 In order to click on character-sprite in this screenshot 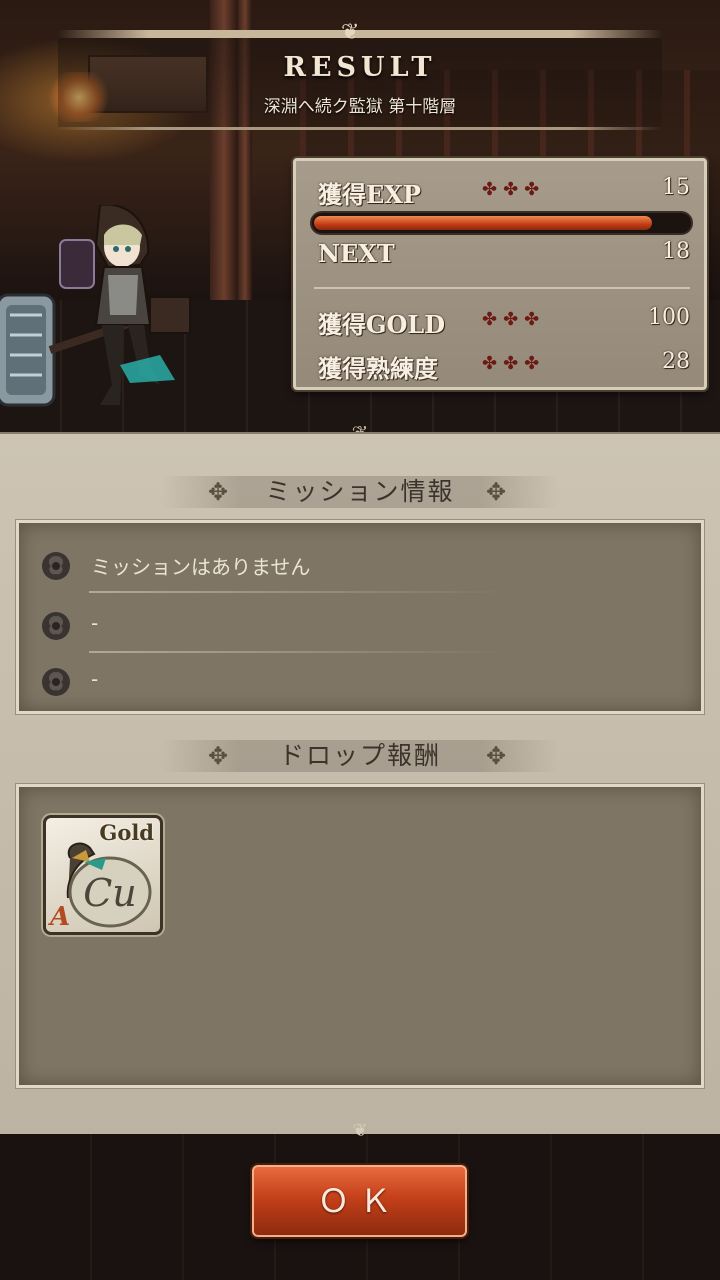, I will do `click(95, 306)`.